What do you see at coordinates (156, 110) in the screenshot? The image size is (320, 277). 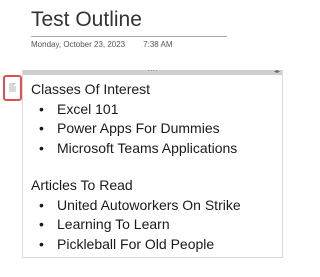 I see `list-item: • Excel 101` at bounding box center [156, 110].